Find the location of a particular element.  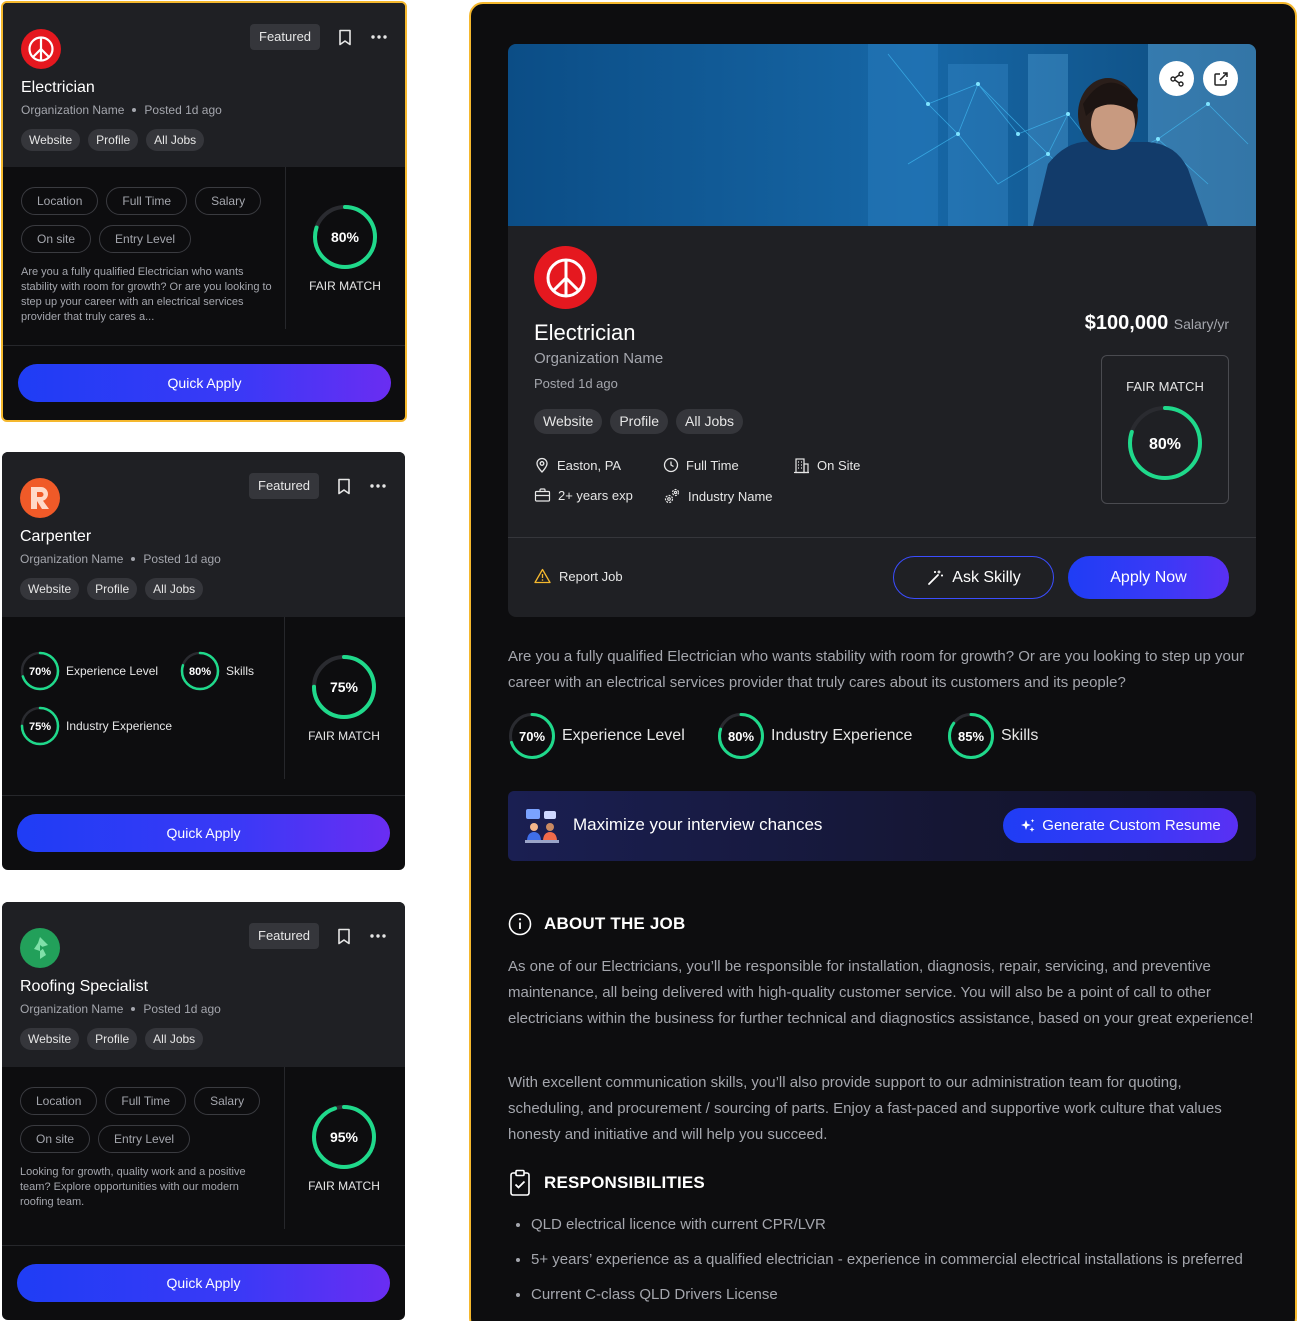

posted-date: Posted 1d ago is located at coordinates (576, 383).